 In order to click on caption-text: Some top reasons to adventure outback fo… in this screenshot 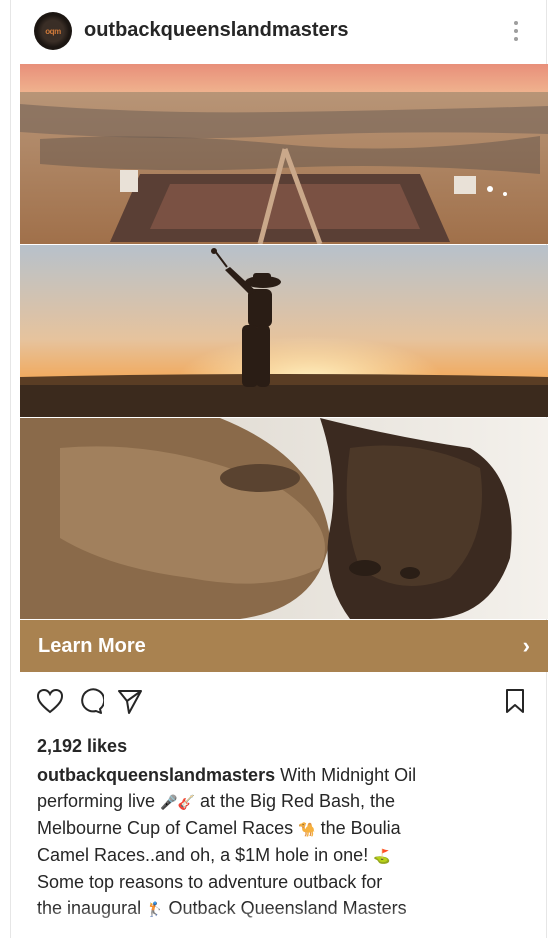, I will do `click(210, 882)`.